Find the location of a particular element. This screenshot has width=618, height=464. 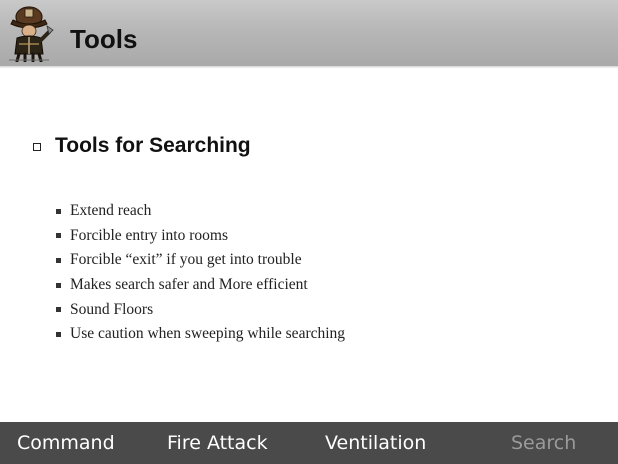

slide-title: Tools is located at coordinates (104, 39).